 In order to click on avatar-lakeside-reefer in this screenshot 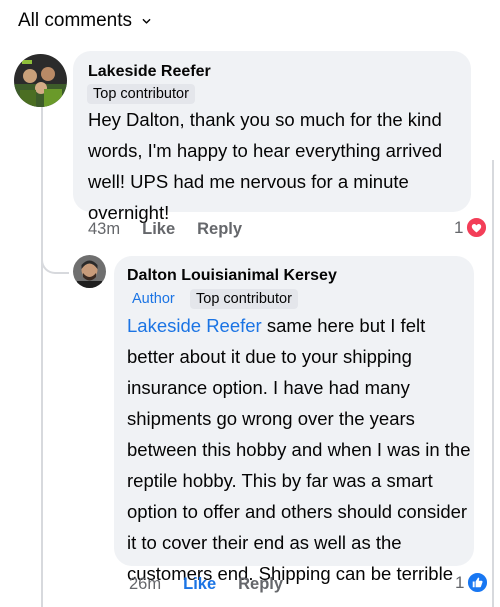, I will do `click(40, 80)`.